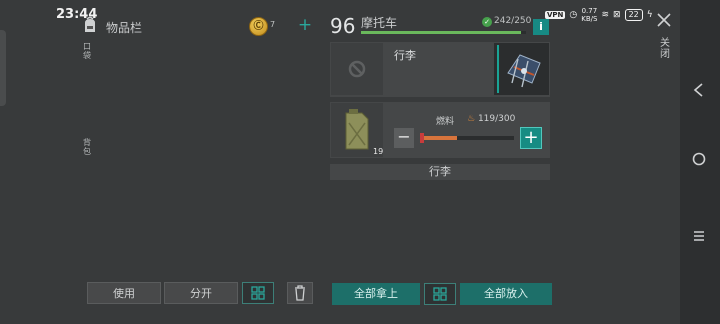  I want to click on back-icon, so click(699, 90).